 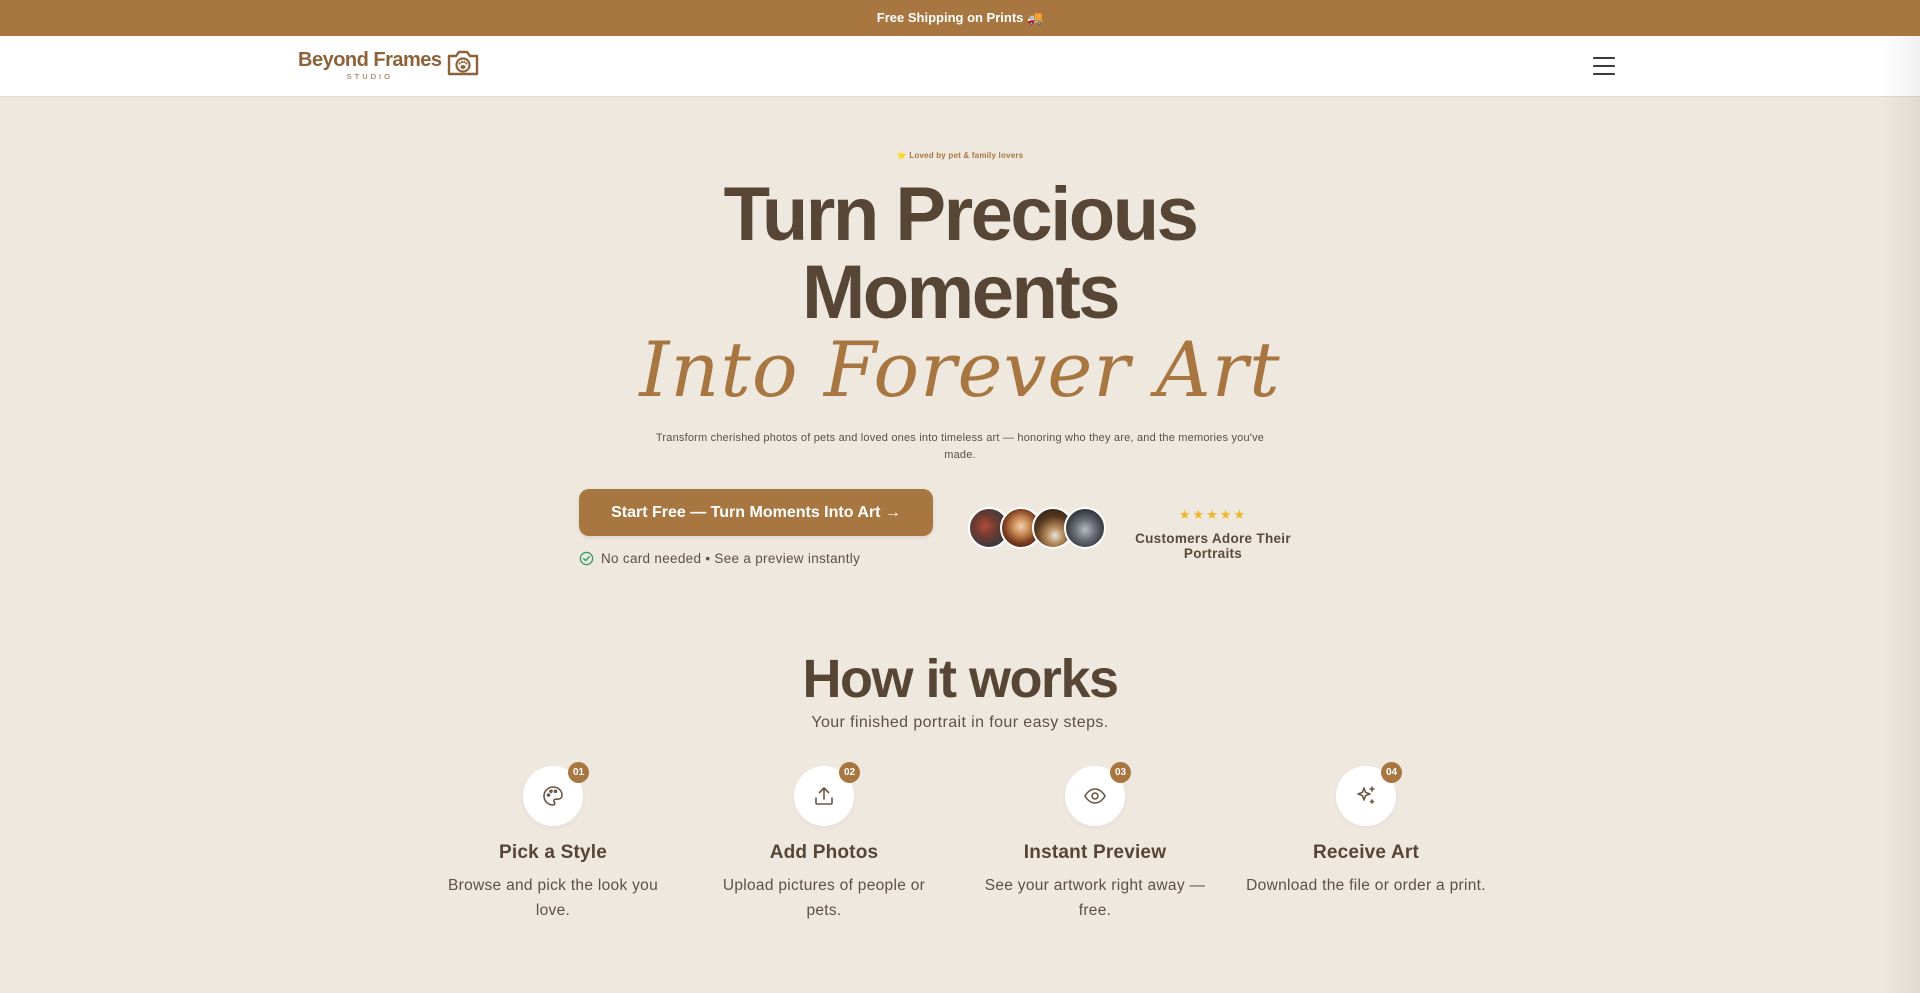 I want to click on step-title: Instant Preview, so click(x=1095, y=852).